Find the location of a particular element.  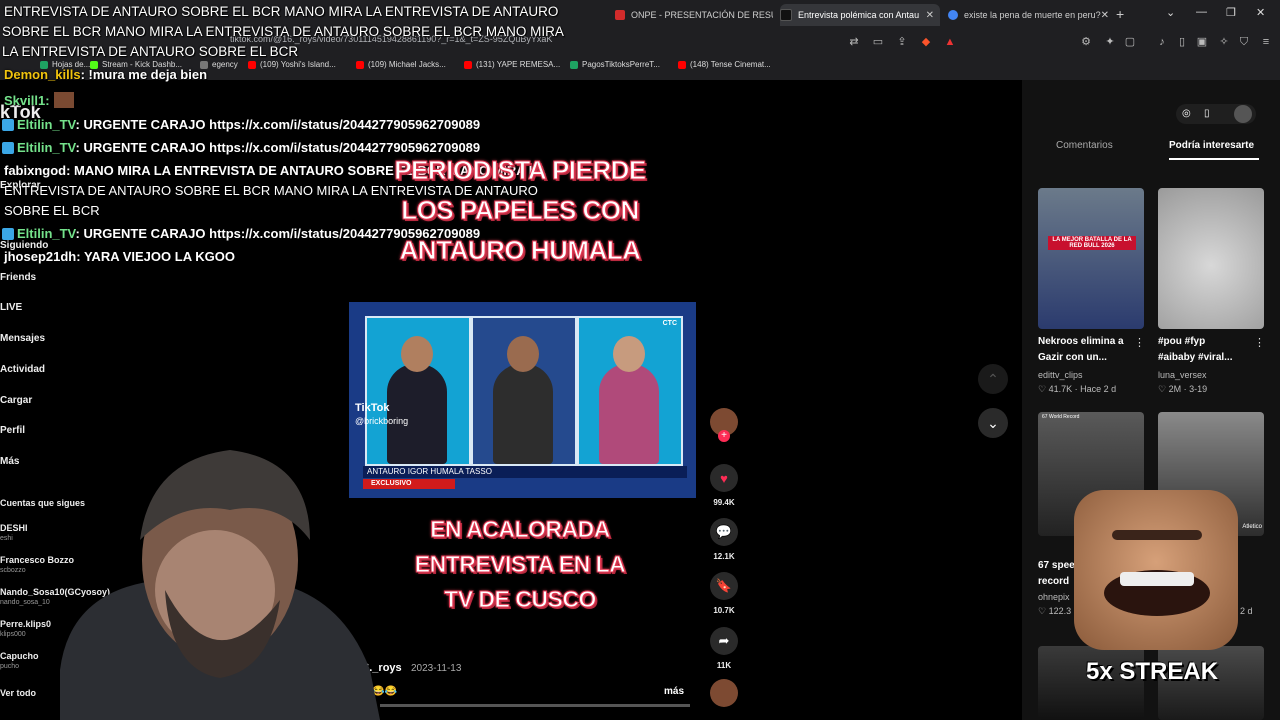

thumb-text: Atletico is located at coordinates (1252, 527).